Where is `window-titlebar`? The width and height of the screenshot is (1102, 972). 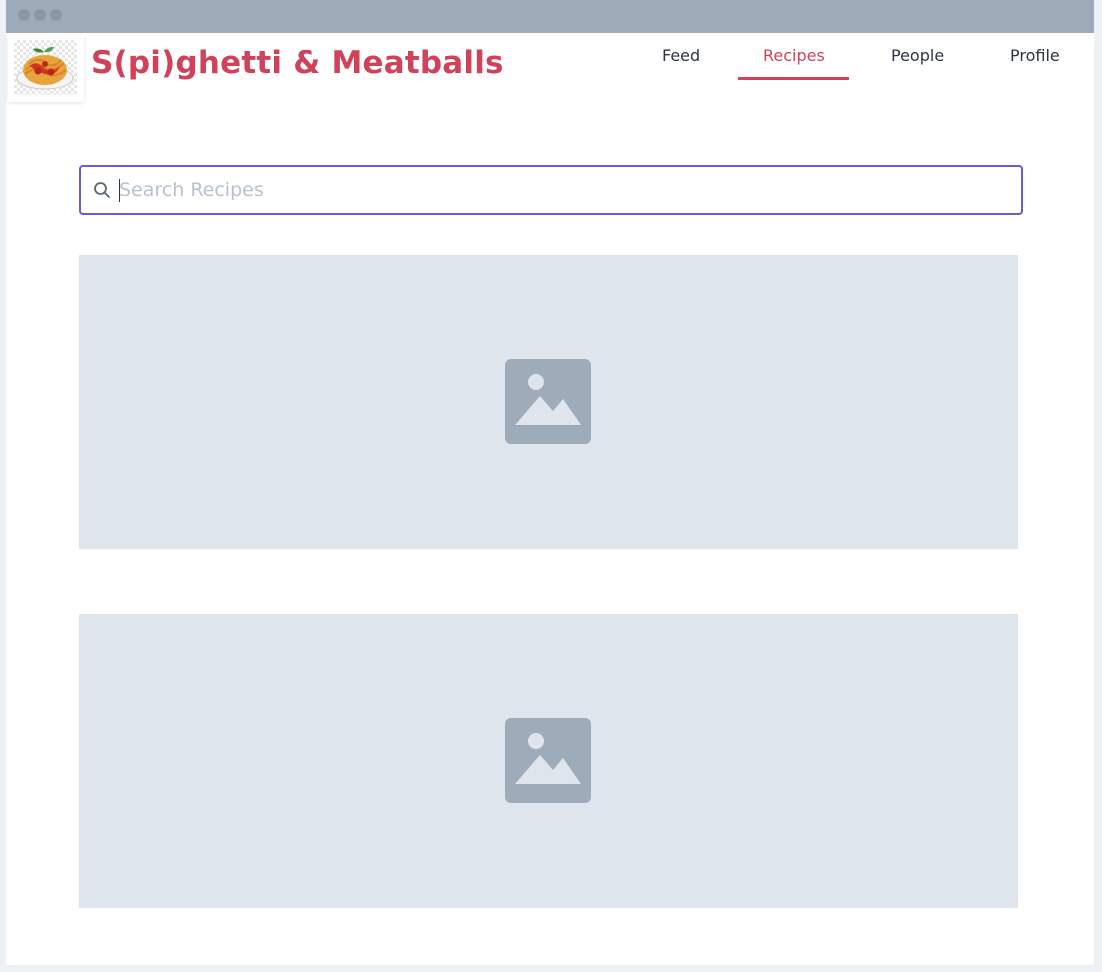 window-titlebar is located at coordinates (550, 16).